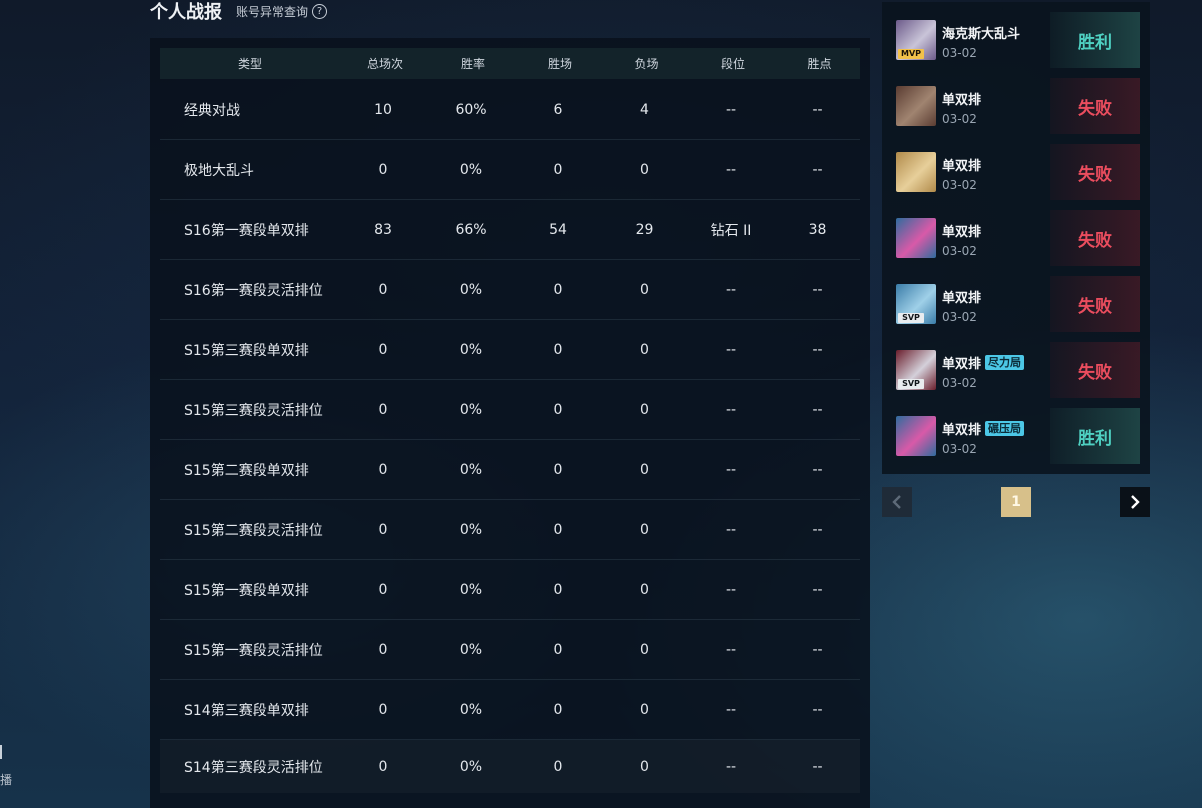  I want to click on page-header: 个人战报 账号异常查询 ?, so click(239, 11).